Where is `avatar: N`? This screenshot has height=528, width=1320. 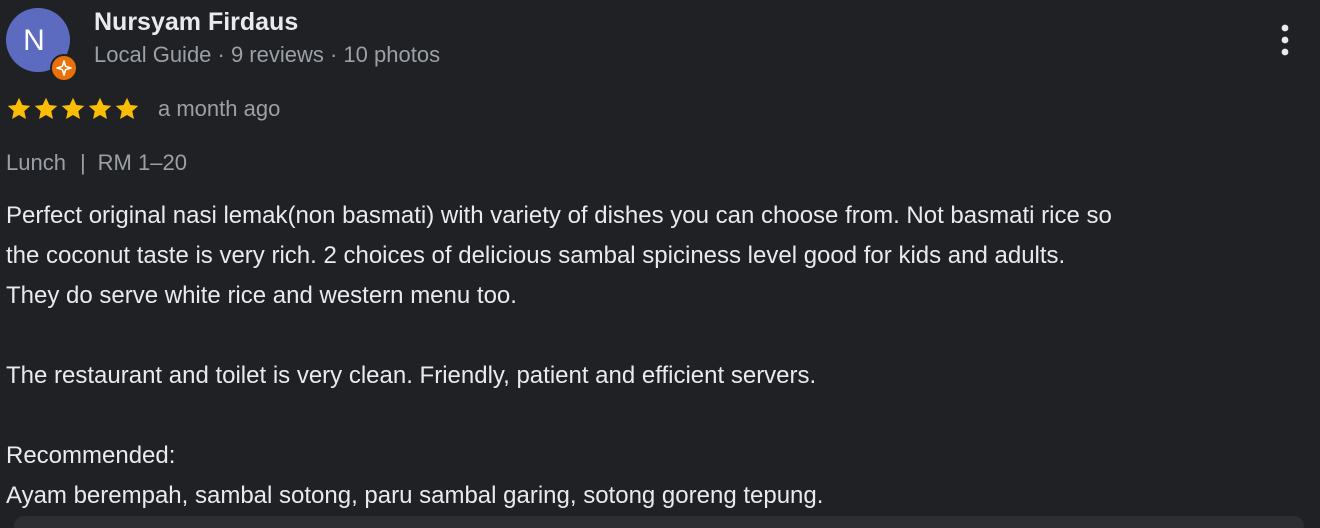 avatar: N is located at coordinates (42, 45).